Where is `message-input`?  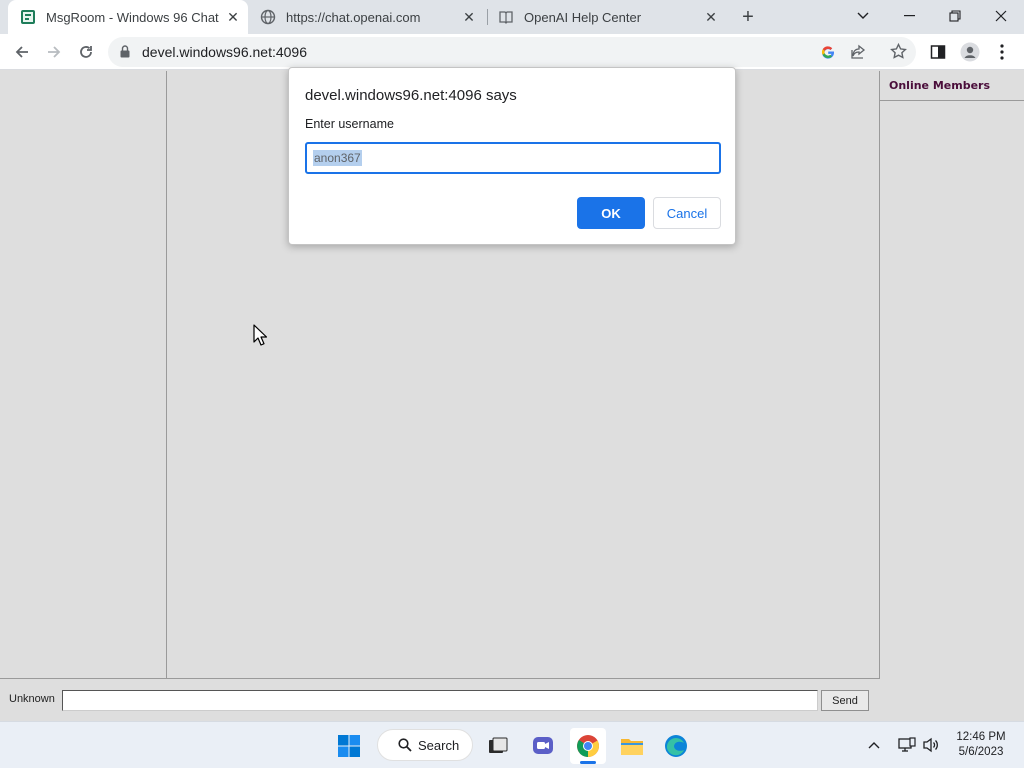
message-input is located at coordinates (440, 700).